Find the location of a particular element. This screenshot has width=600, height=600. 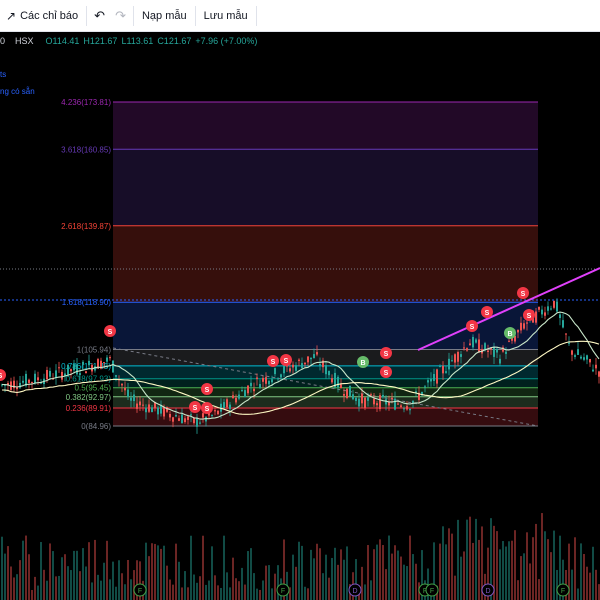

fib-level-label: 0(84.96) is located at coordinates (96, 426).